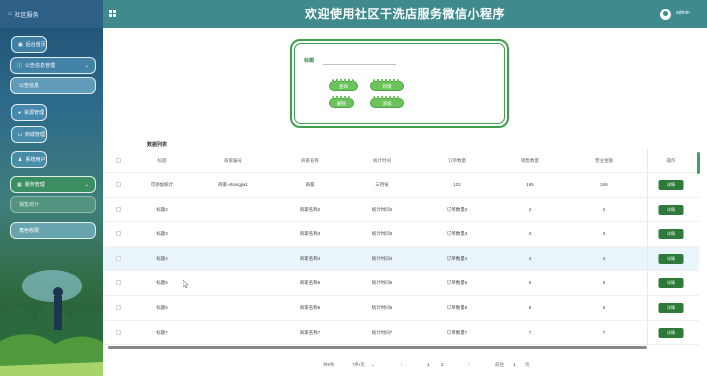 Image resolution: width=707 pixels, height=376 pixels. I want to click on sidebar-subitem-role-permissions: 角色权限, so click(53, 230).